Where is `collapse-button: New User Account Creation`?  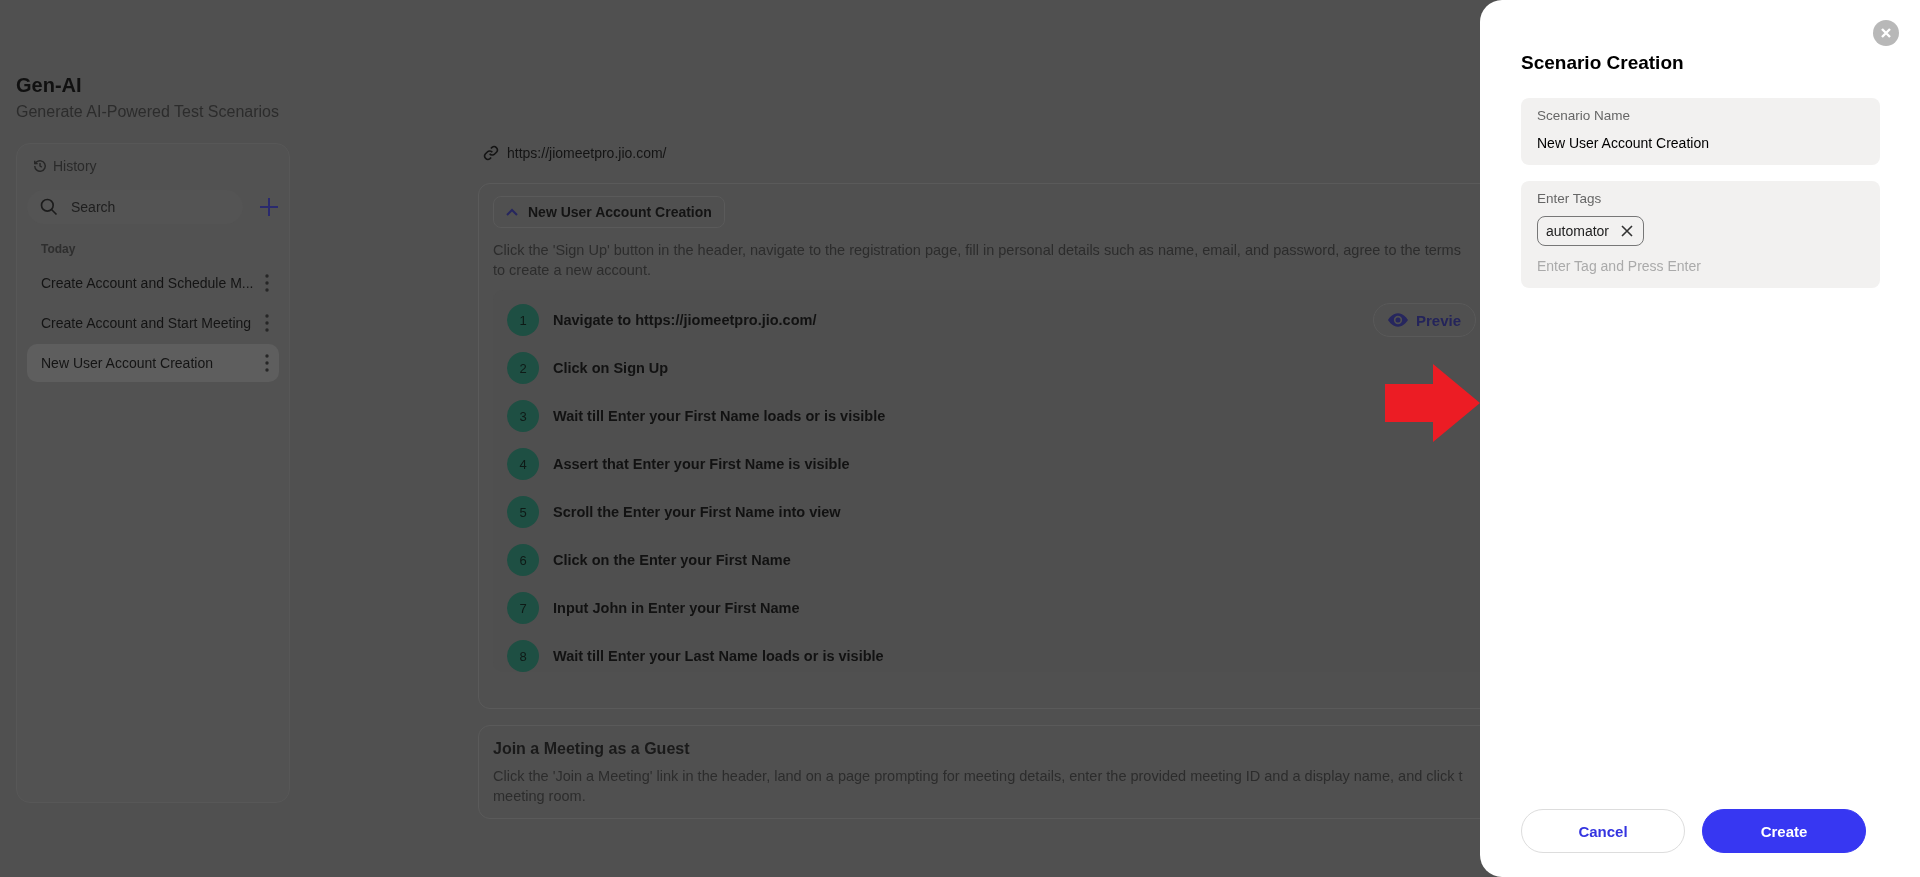
collapse-button: New User Account Creation is located at coordinates (609, 212).